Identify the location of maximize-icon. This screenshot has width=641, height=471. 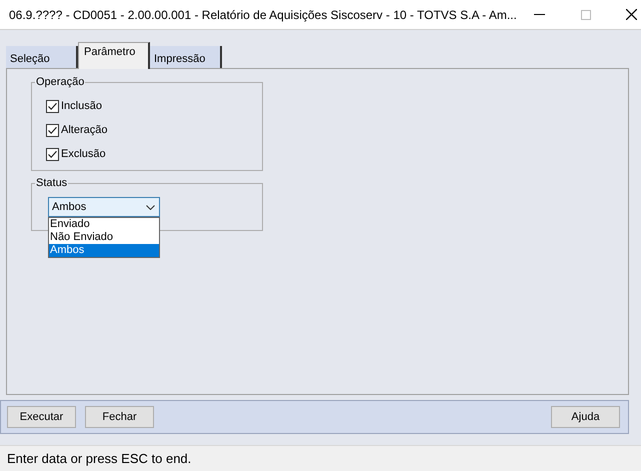
(585, 15).